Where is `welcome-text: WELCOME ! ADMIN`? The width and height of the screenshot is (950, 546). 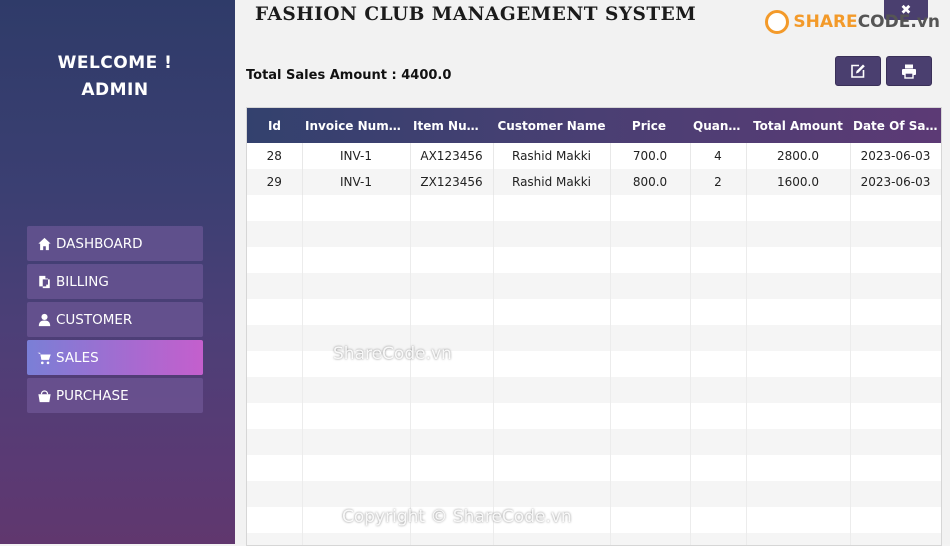 welcome-text: WELCOME ! ADMIN is located at coordinates (115, 77).